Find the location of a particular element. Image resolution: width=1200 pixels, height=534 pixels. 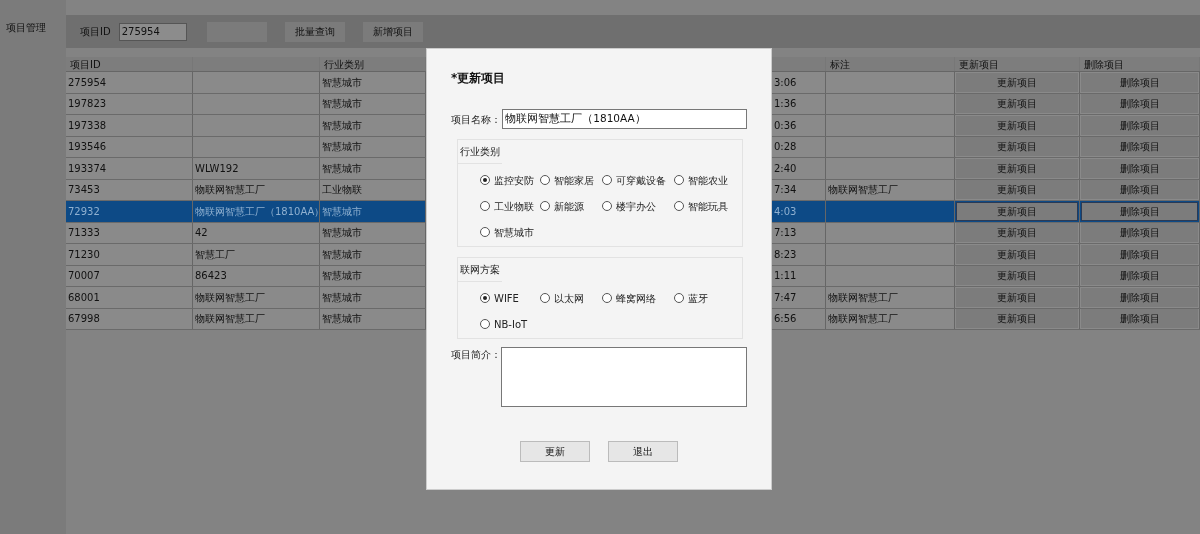

table-cell-text: 0:28 is located at coordinates (785, 147).